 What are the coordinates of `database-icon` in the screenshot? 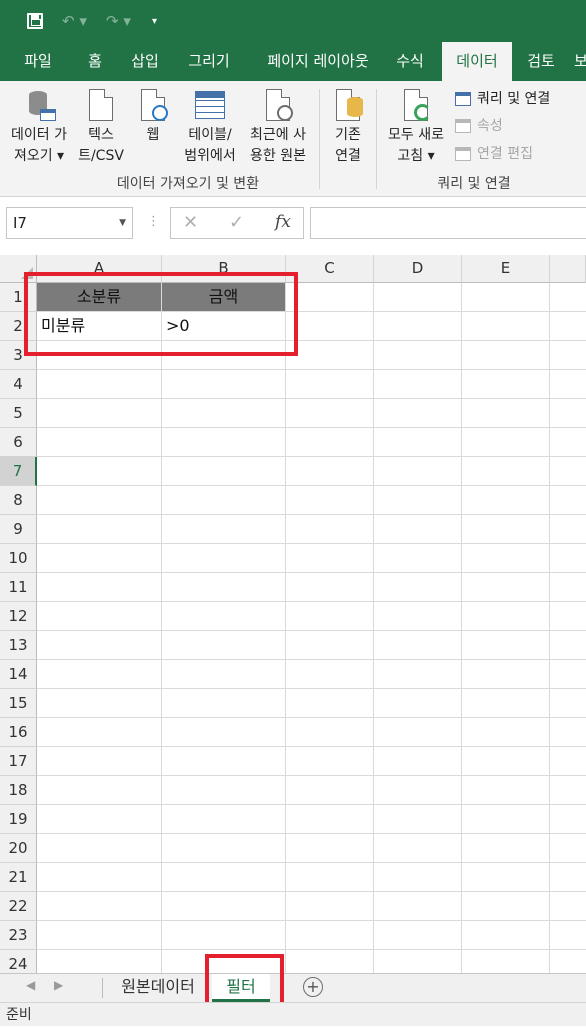 It's located at (40, 105).